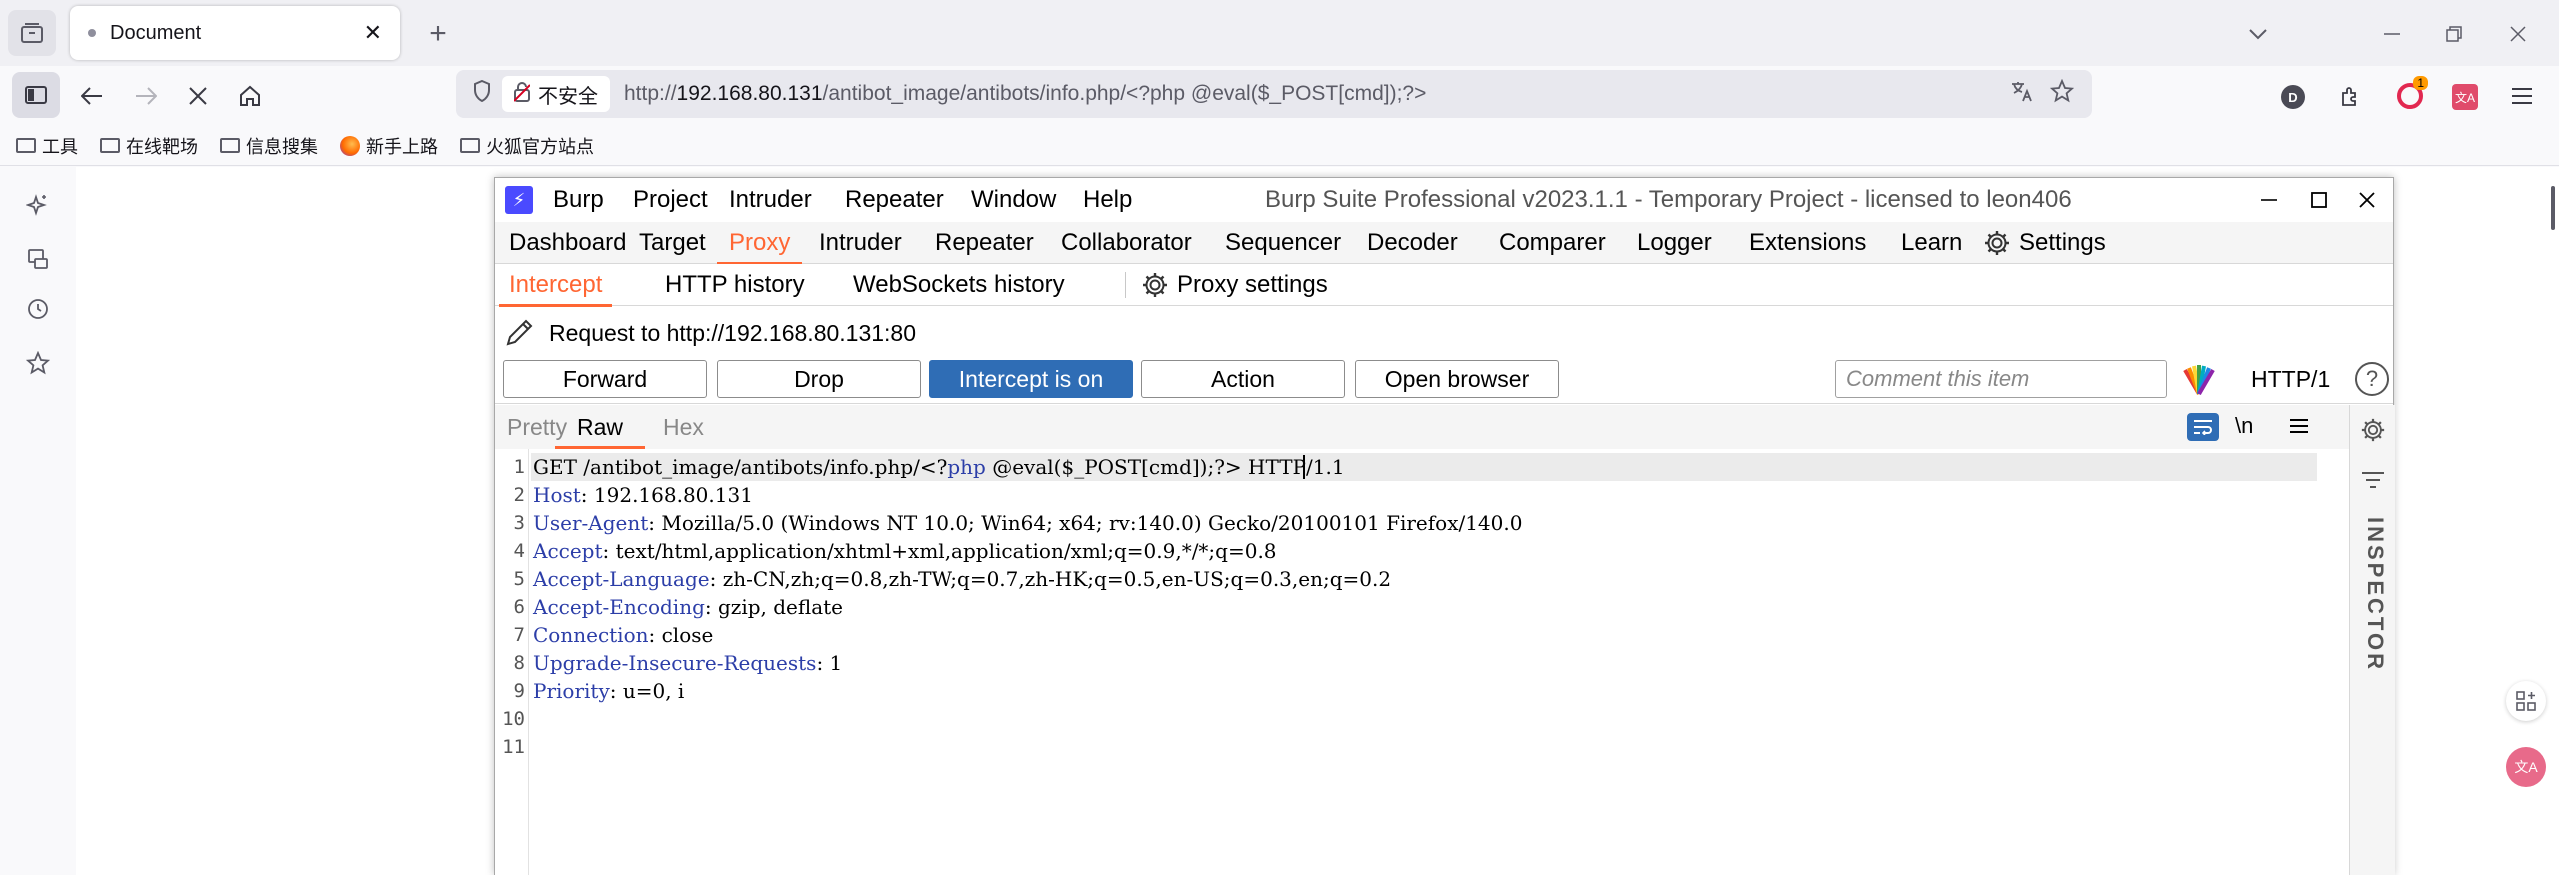 The height and width of the screenshot is (875, 2559). Describe the element at coordinates (770, 200) in the screenshot. I see `menu-intruder: Intruder` at that location.